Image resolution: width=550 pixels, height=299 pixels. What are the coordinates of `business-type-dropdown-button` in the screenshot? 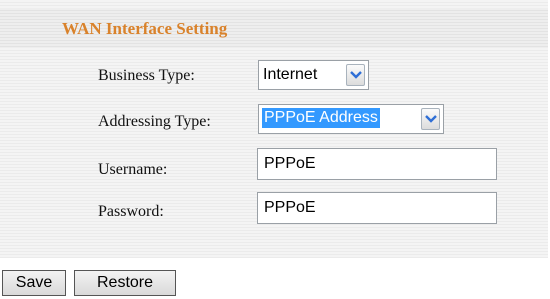 It's located at (355, 75).